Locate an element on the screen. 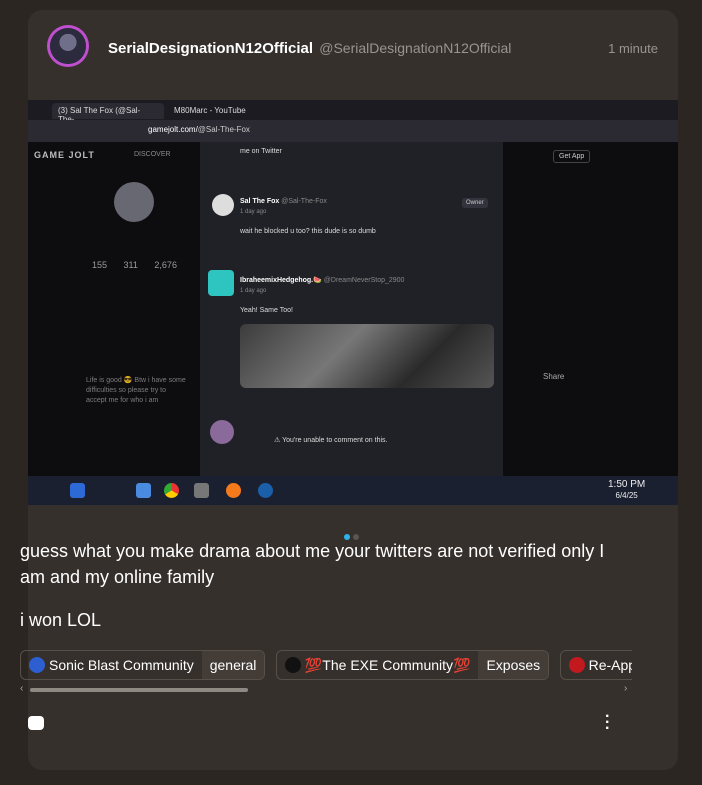 The height and width of the screenshot is (785, 702). commenter-name: Sal The Fox @Sal-The-Fox is located at coordinates (283, 201).